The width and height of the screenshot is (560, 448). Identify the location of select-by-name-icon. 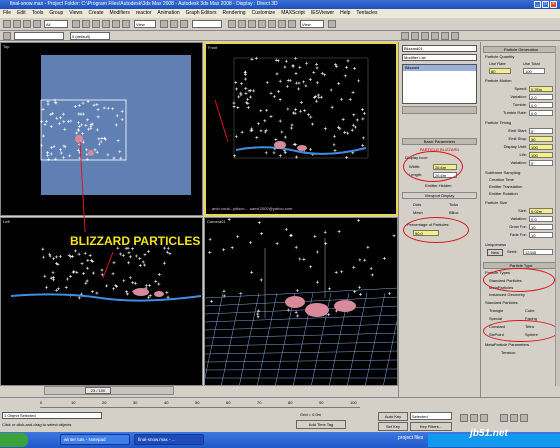
(86, 24).